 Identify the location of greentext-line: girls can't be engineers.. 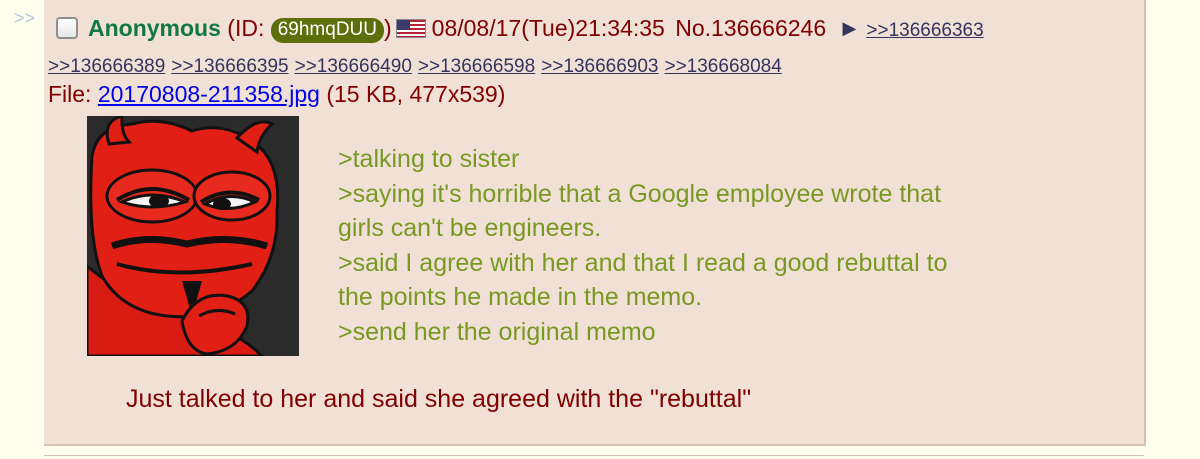
(470, 228).